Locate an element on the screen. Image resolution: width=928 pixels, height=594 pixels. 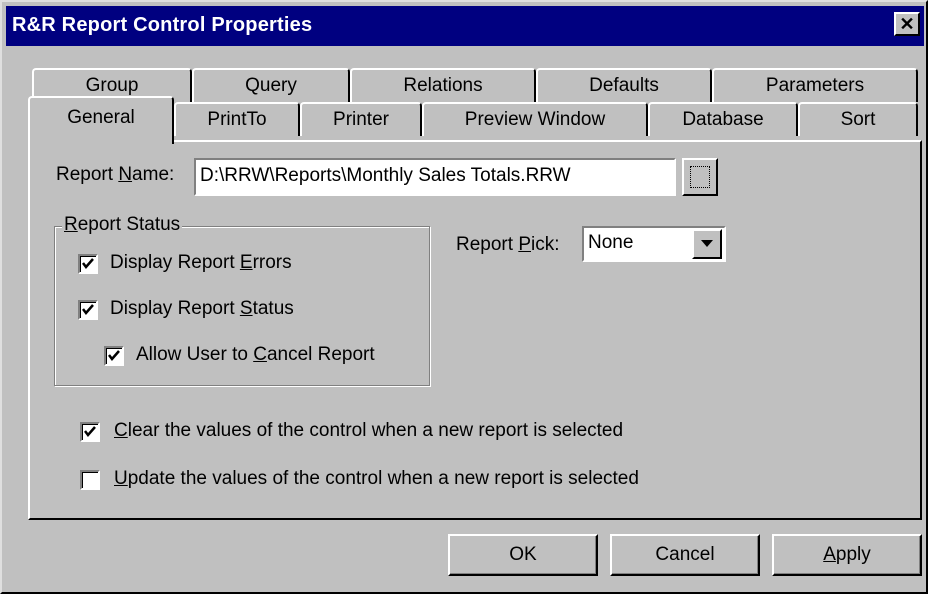
tab-label: General is located at coordinates (101, 117).